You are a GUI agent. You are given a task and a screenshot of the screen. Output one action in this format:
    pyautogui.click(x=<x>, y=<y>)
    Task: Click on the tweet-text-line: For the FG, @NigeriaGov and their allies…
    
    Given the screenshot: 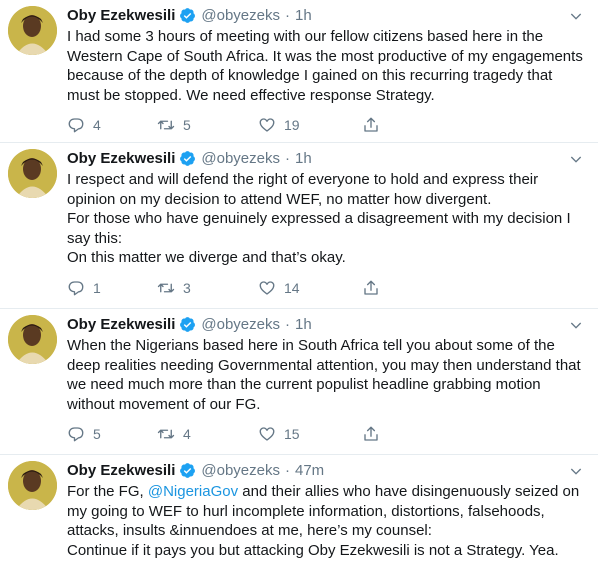 What is the action you would take?
    pyautogui.click(x=327, y=511)
    